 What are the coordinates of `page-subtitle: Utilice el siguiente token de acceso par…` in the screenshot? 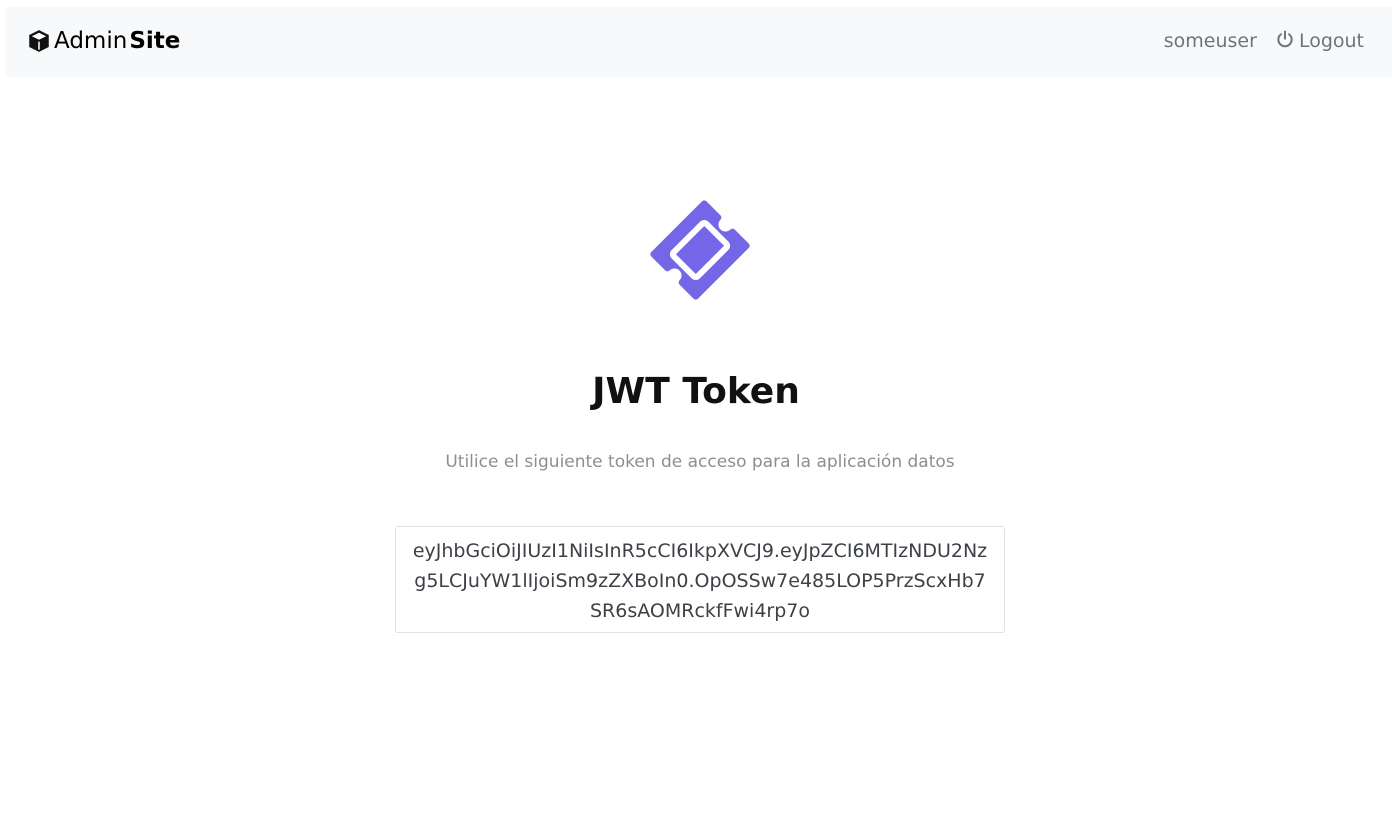 It's located at (700, 462).